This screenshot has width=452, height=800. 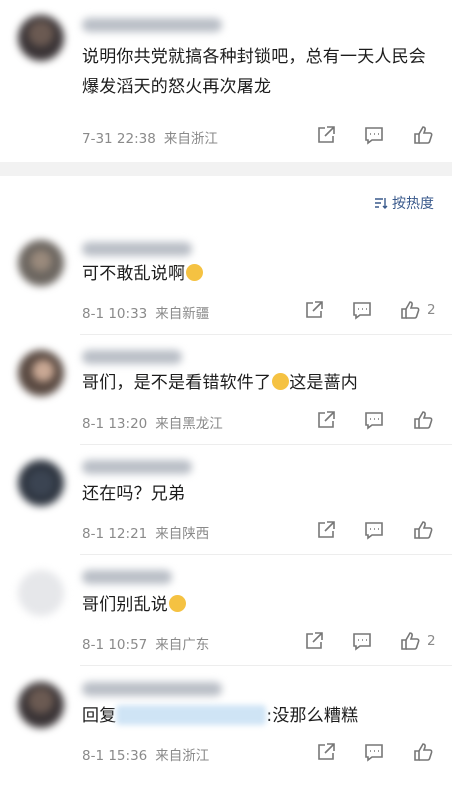 I want to click on comment-text-body: 哥们别乱说, so click(x=125, y=605).